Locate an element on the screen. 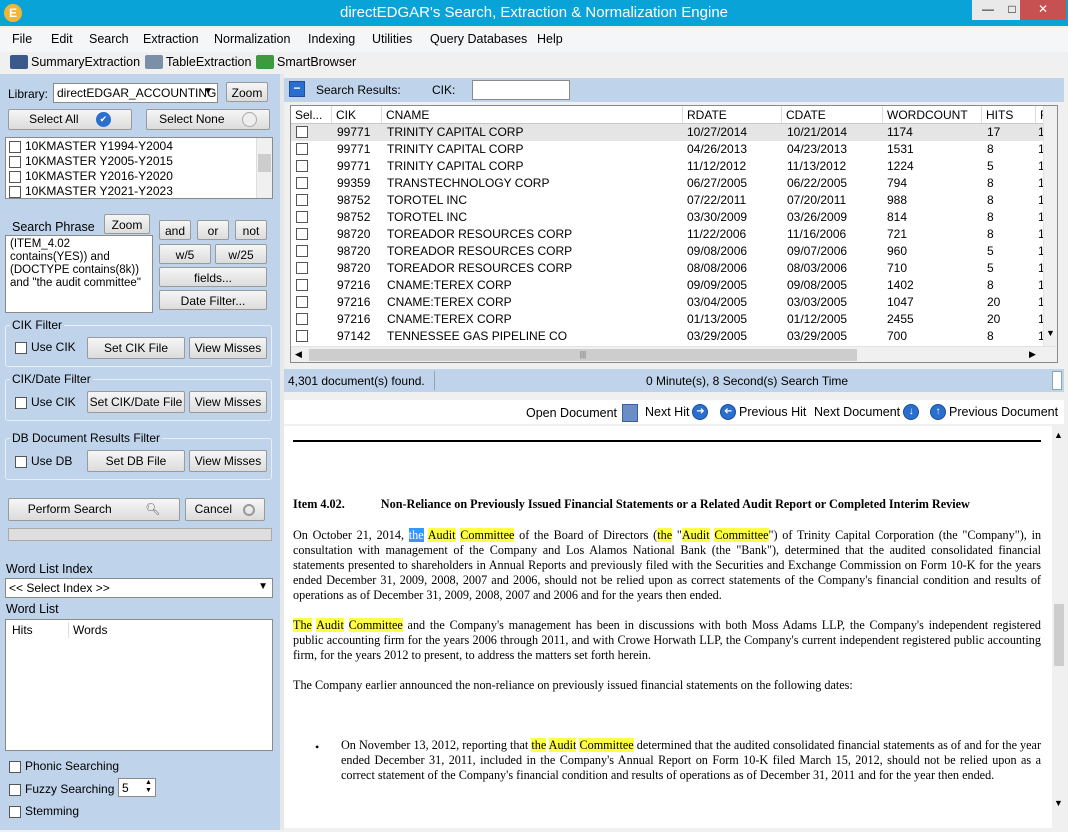 This screenshot has height=832, width=1068. perform-search-button: Perform Search 🔍︎ is located at coordinates (94, 509).